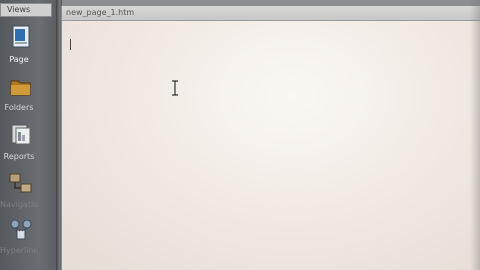  What do you see at coordinates (175, 88) in the screenshot?
I see `text-cursor-icon` at bounding box center [175, 88].